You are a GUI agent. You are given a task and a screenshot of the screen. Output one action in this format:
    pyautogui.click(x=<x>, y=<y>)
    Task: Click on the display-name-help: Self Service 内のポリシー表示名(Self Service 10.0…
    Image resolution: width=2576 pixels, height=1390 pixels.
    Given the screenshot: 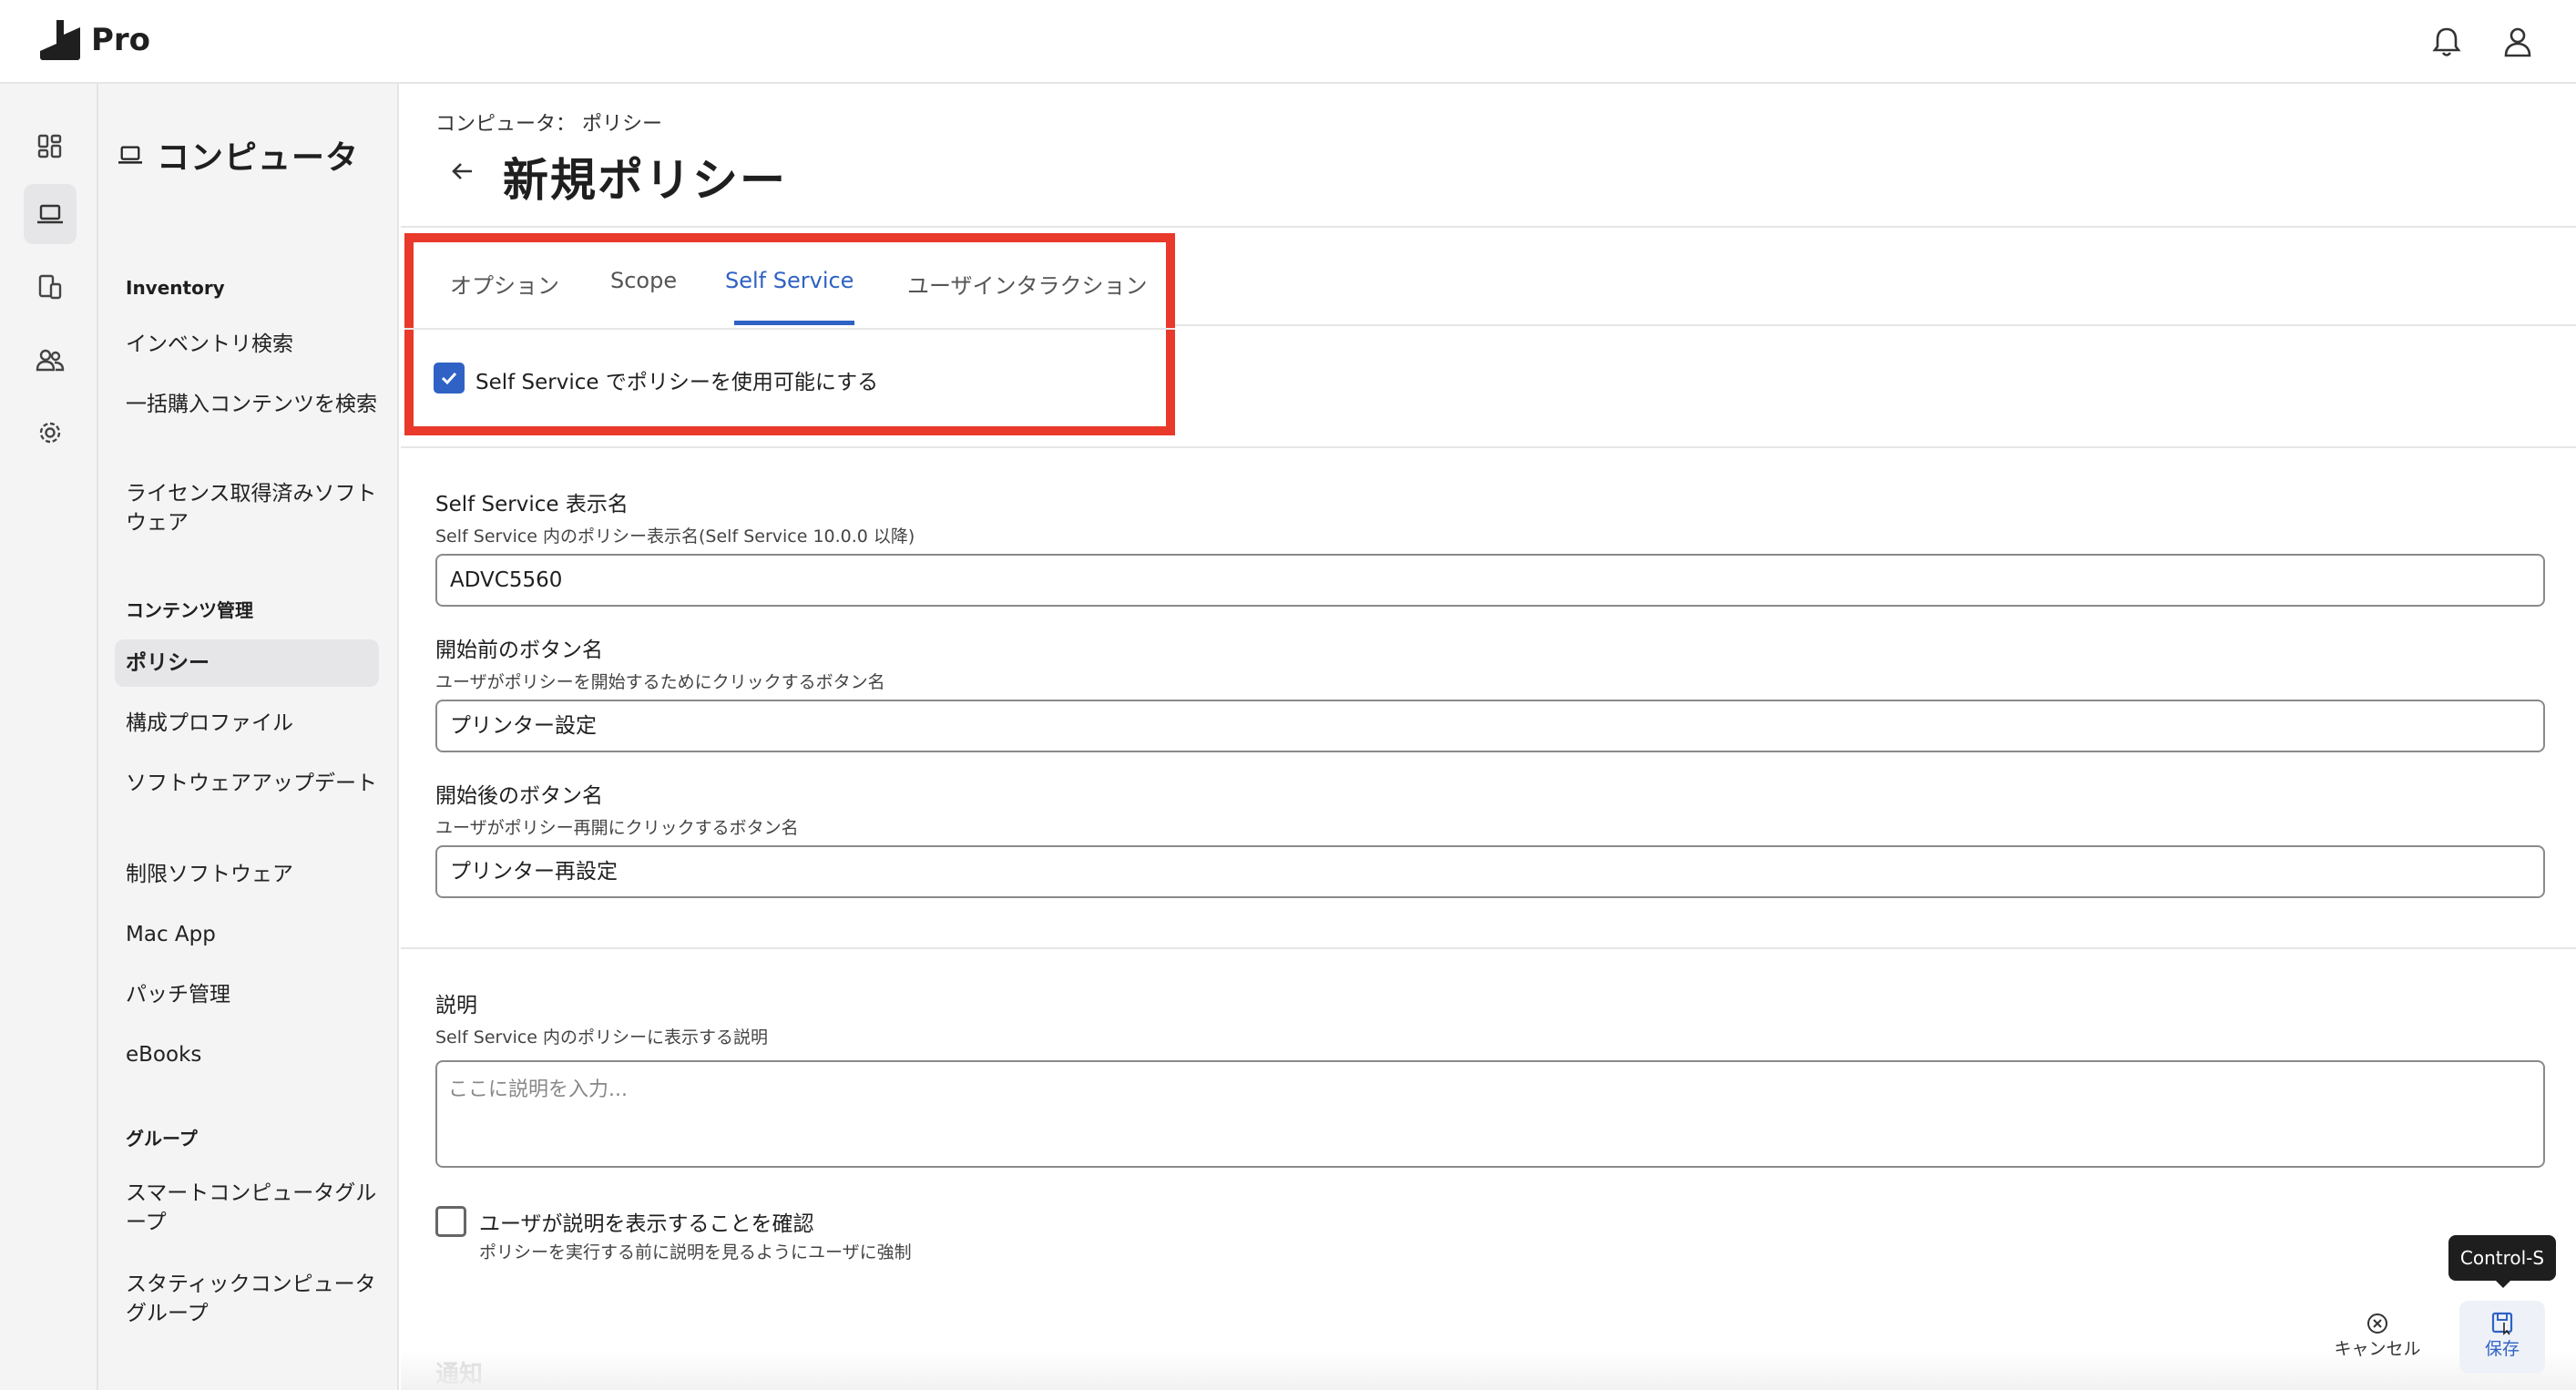 What is the action you would take?
    pyautogui.click(x=675, y=537)
    